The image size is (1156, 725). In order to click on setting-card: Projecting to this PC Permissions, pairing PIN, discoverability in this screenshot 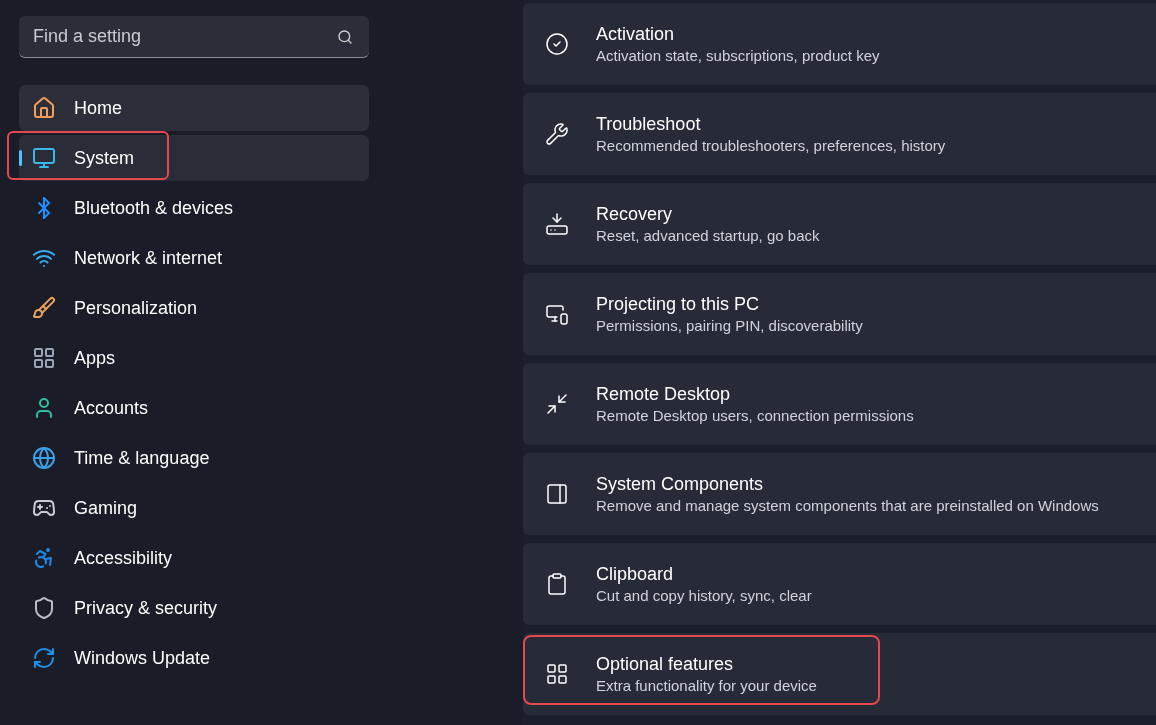, I will do `click(839, 314)`.